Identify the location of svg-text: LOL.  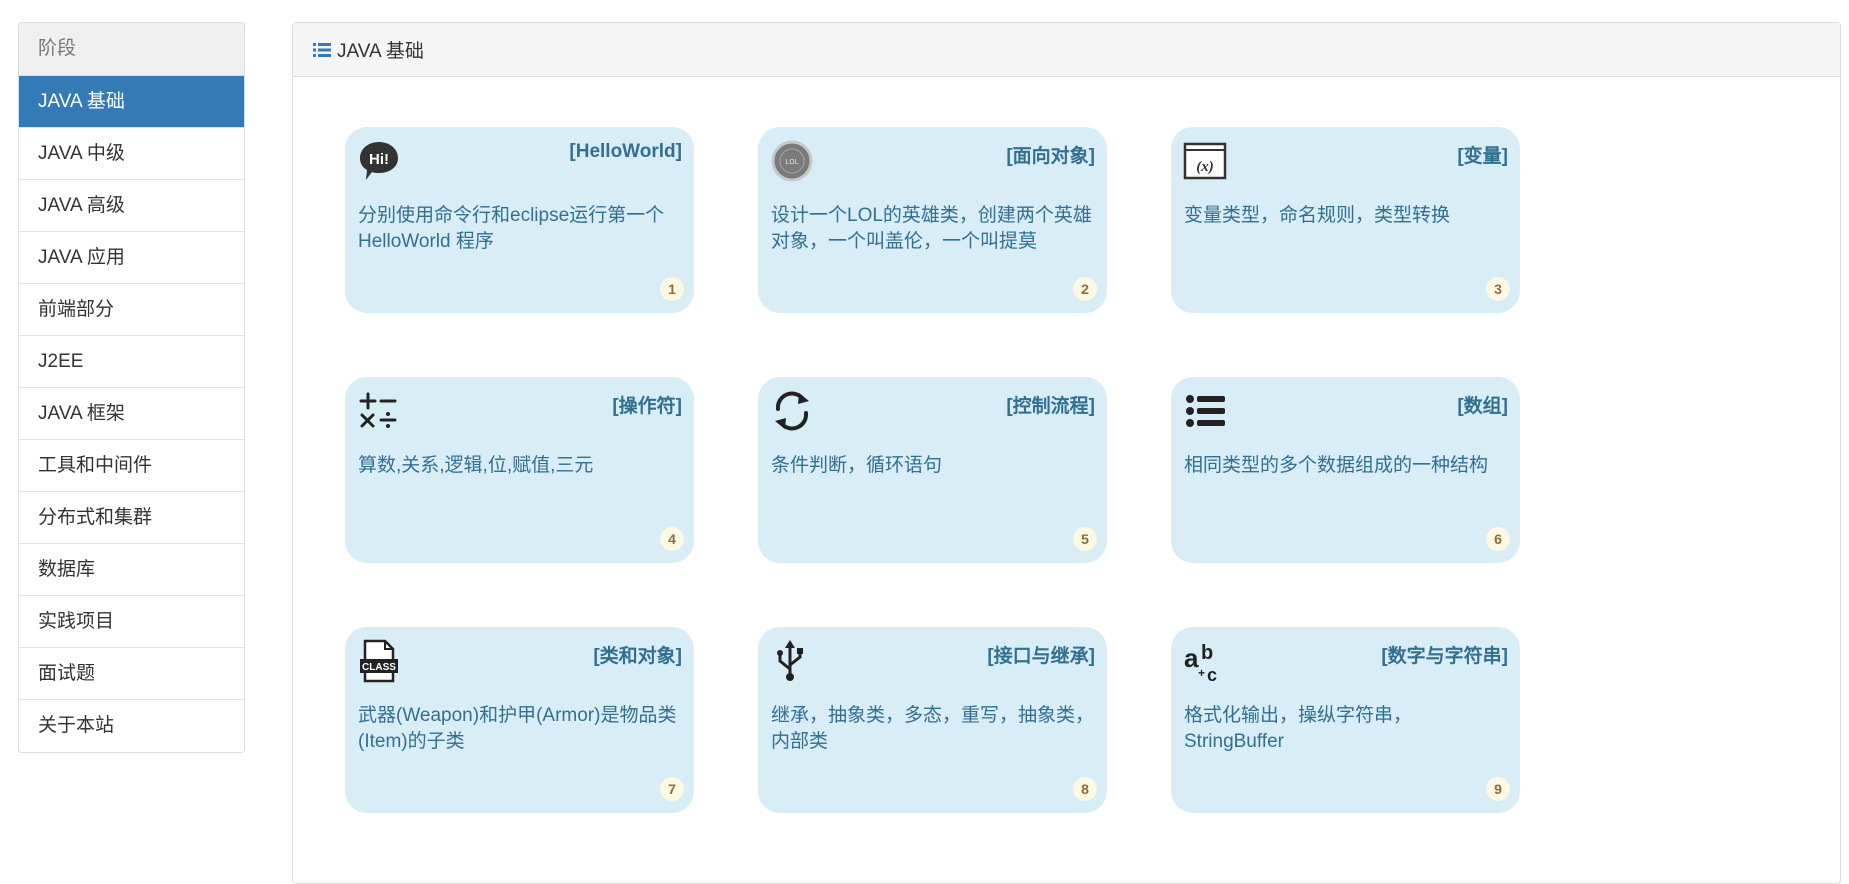
(791, 162).